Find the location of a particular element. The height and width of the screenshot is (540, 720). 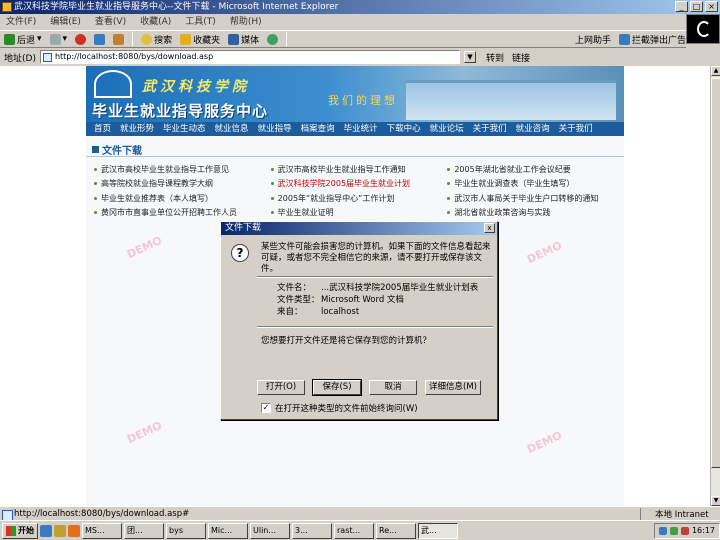

menu-favorites: 收藏(A) is located at coordinates (155, 22).